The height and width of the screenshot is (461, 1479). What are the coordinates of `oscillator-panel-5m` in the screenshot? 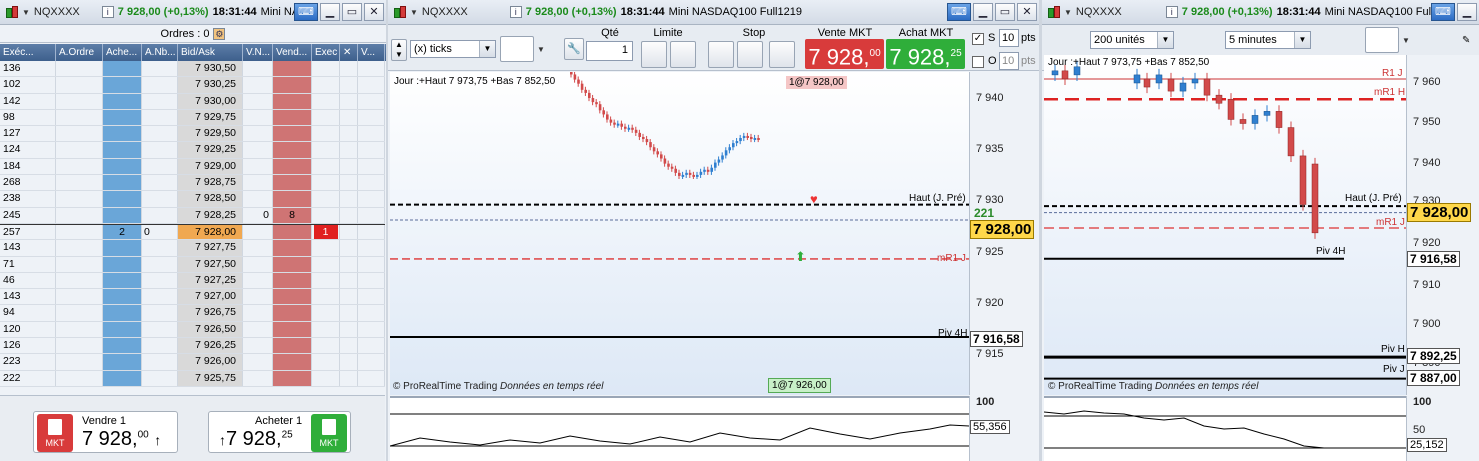 It's located at (1225, 428).